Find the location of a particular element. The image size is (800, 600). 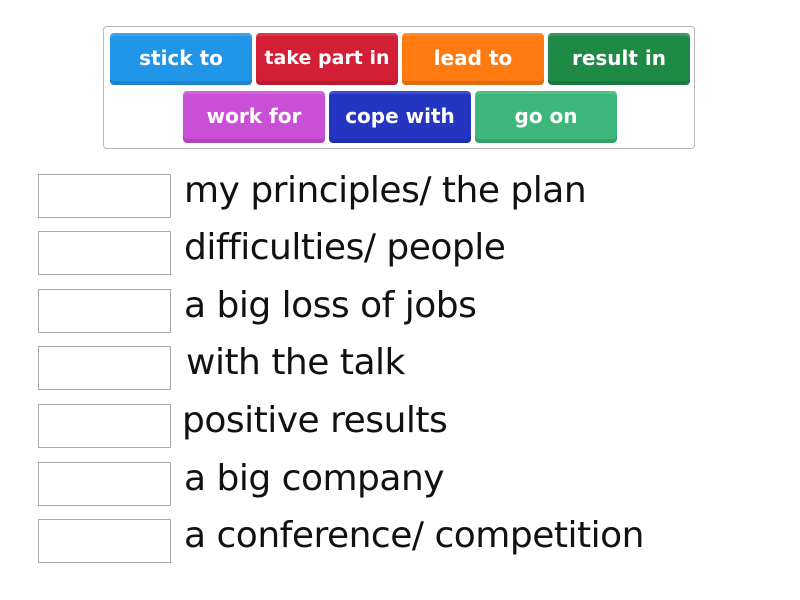

item-phrase: positive results is located at coordinates (315, 420).